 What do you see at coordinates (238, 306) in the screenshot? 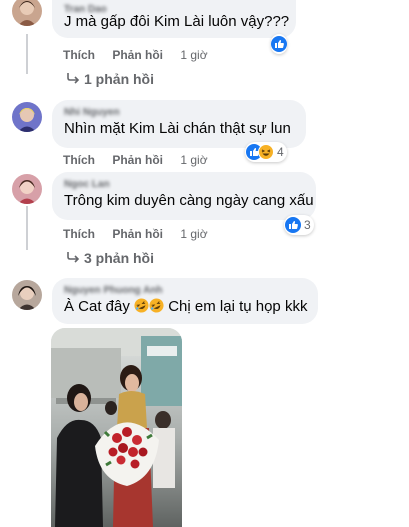
I see `comment-text-part: Chị em lại tụ họp kkk` at bounding box center [238, 306].